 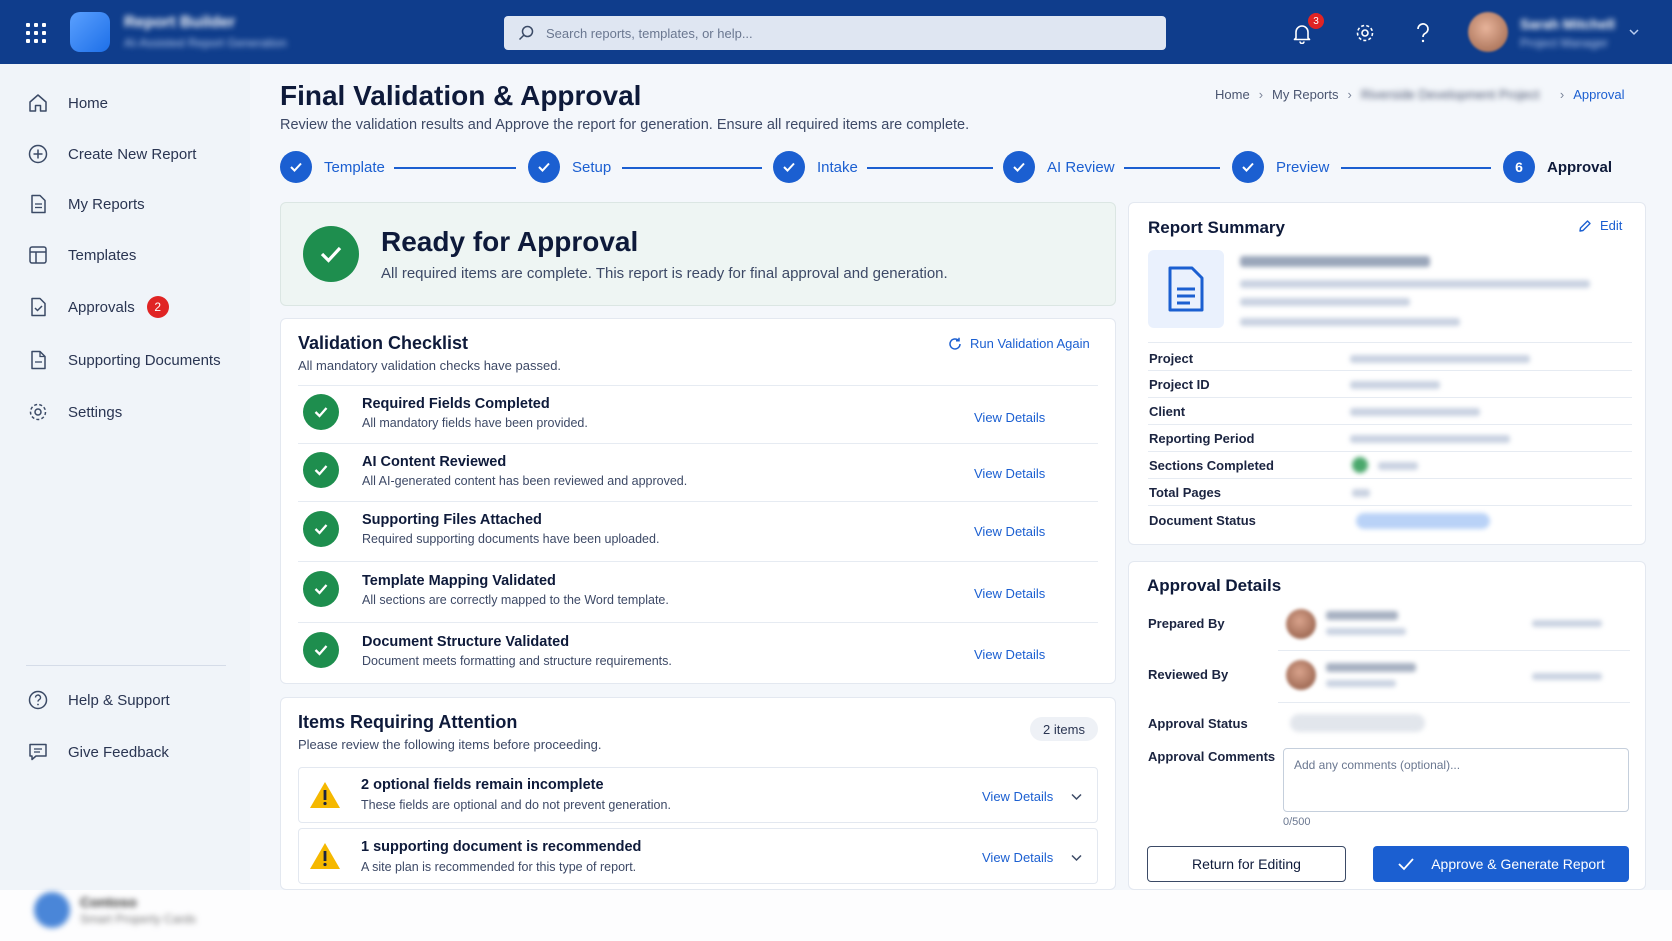 I want to click on reviewer-name-redacted, so click(x=1371, y=667).